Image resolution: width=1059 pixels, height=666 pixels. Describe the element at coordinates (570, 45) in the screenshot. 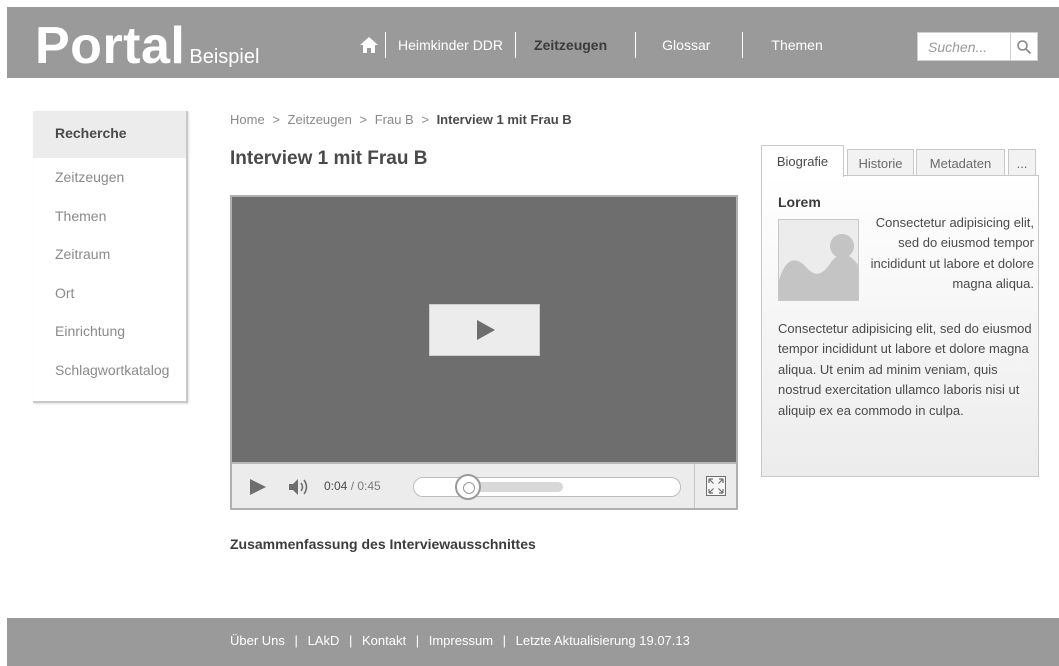

I see `nav-item-zeitzeugen: Zeitzeugen` at that location.